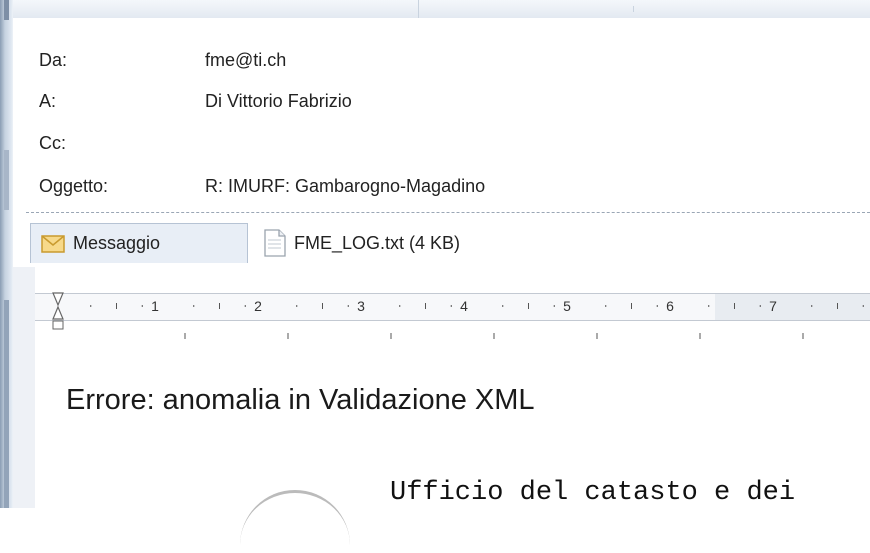  I want to click on toolbar-strip, so click(441, 9).